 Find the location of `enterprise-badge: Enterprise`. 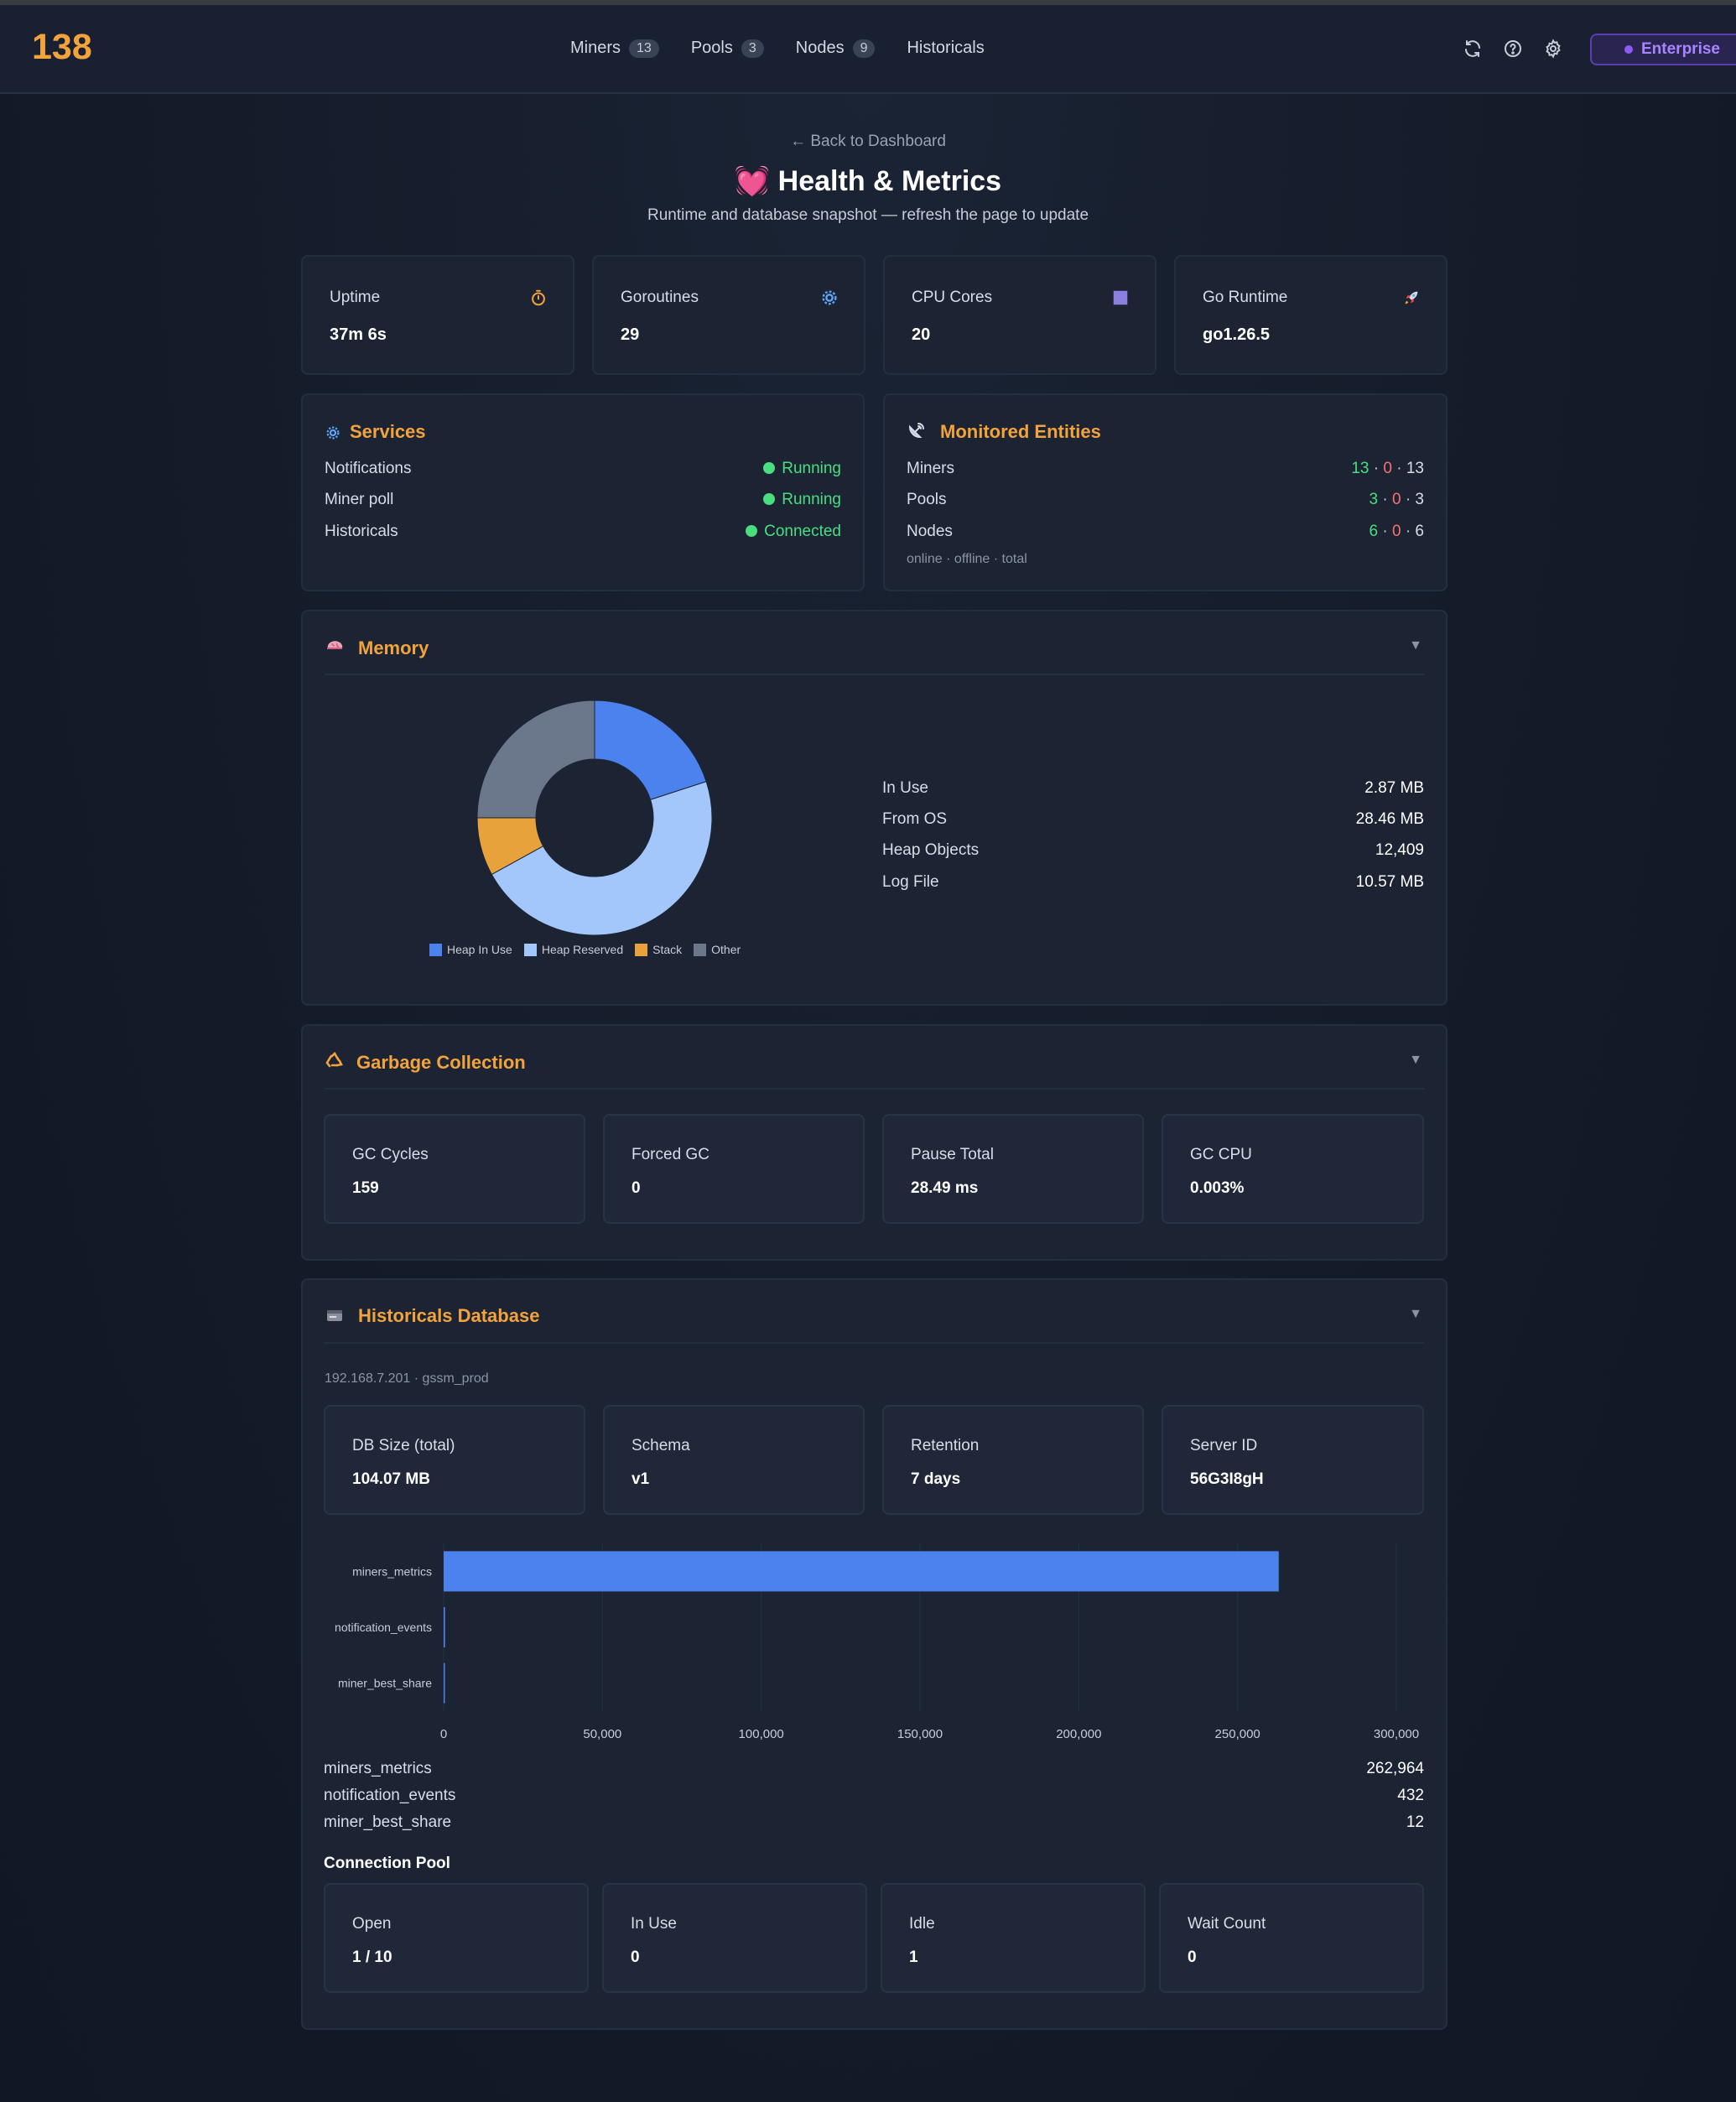

enterprise-badge: Enterprise is located at coordinates (1663, 49).